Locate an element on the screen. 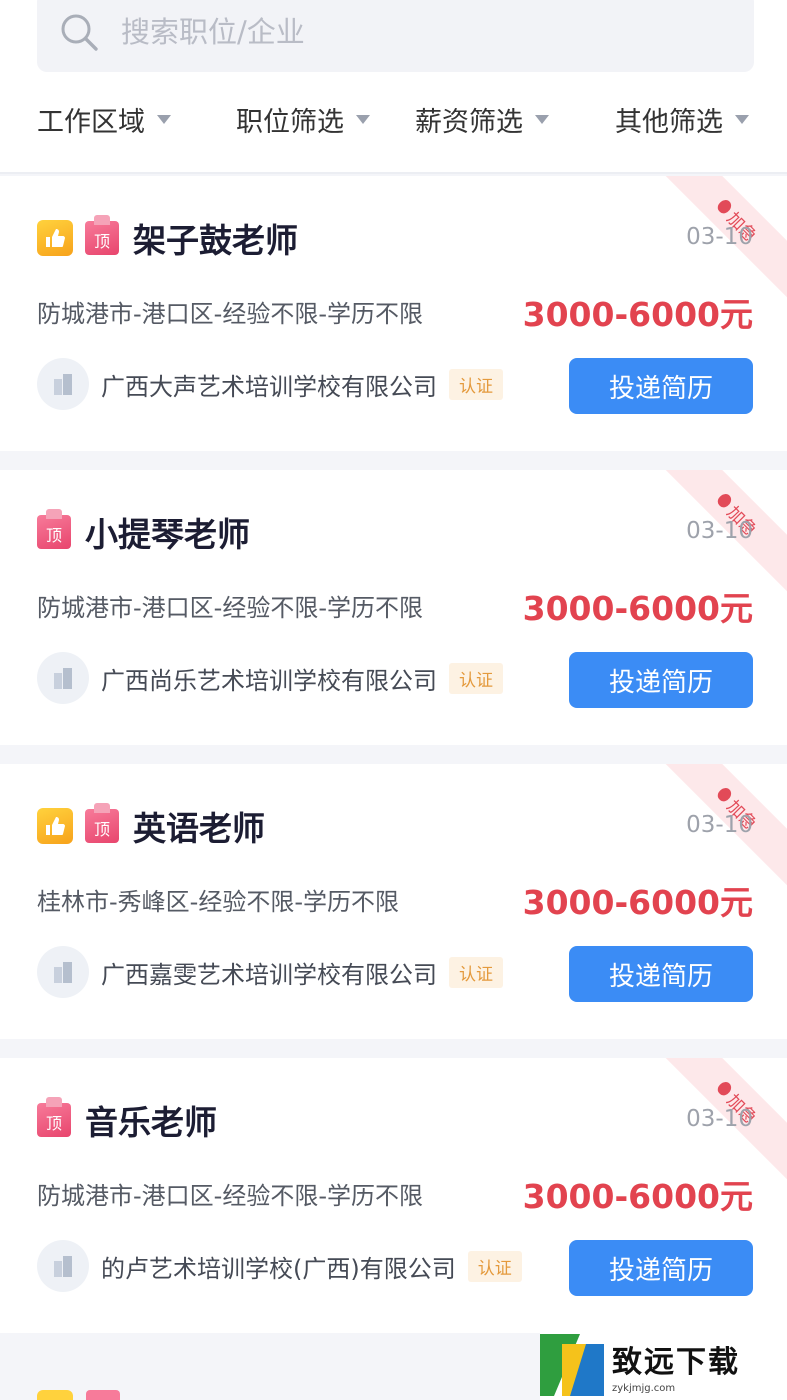 The height and width of the screenshot is (1400, 787). company-row: 广西尚乐艺术培训学校有限公司 认证 is located at coordinates (270, 678).